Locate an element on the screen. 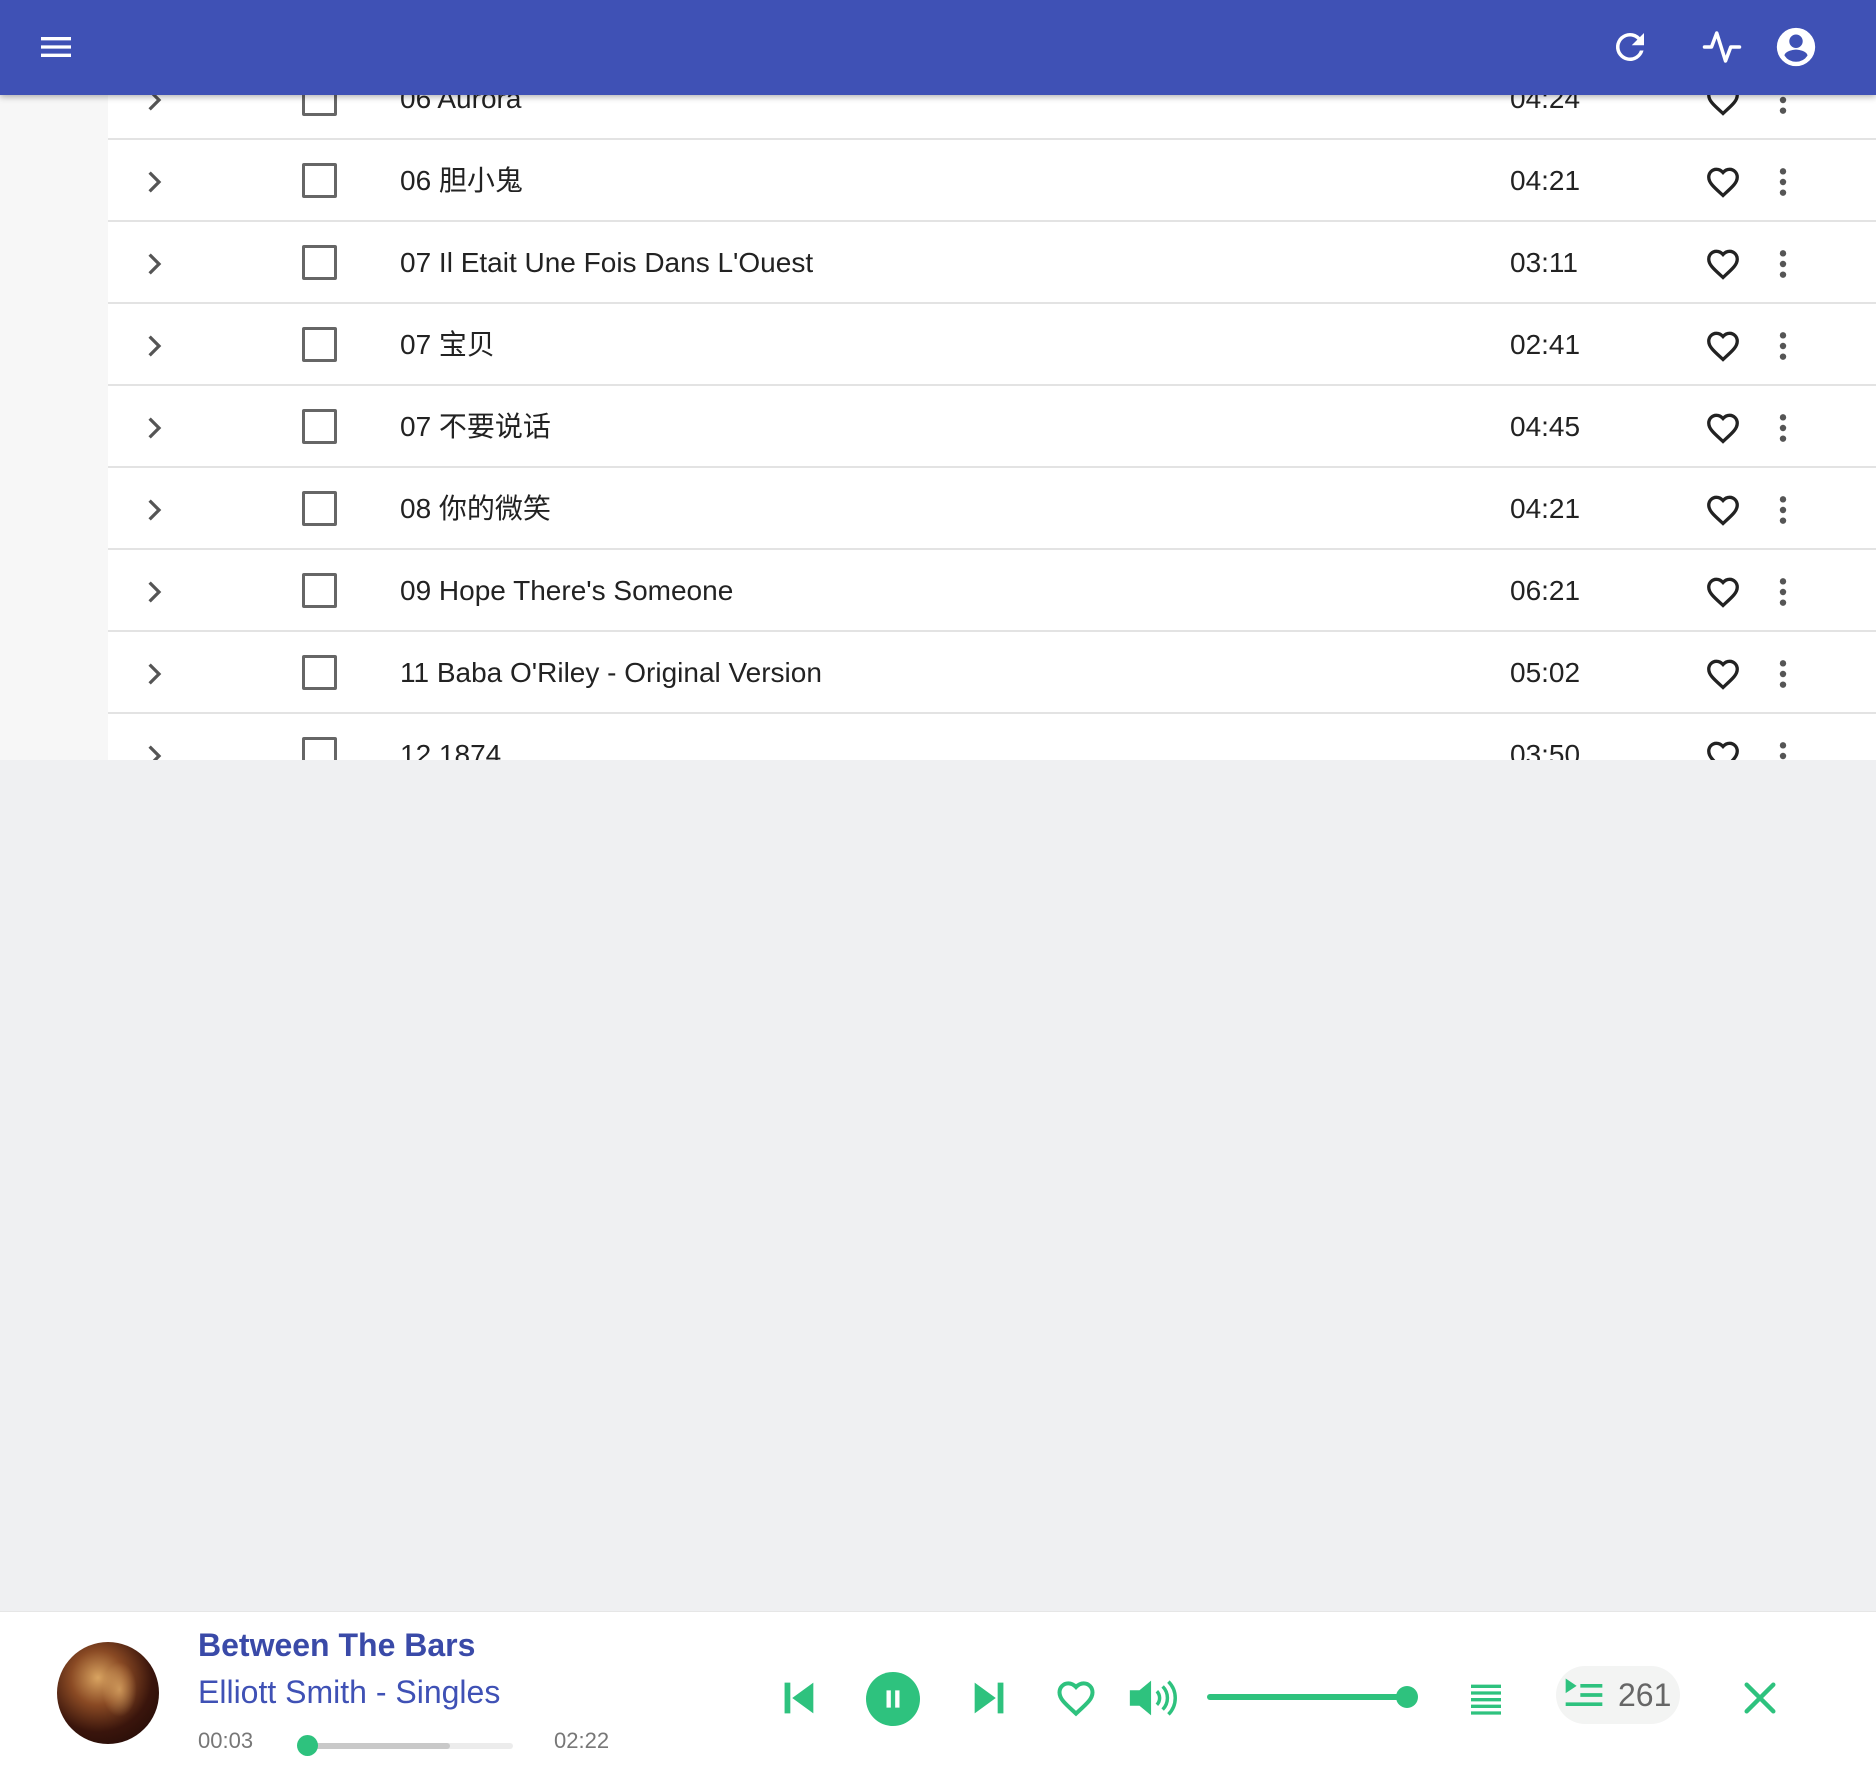  activity-icon is located at coordinates (1722, 47).